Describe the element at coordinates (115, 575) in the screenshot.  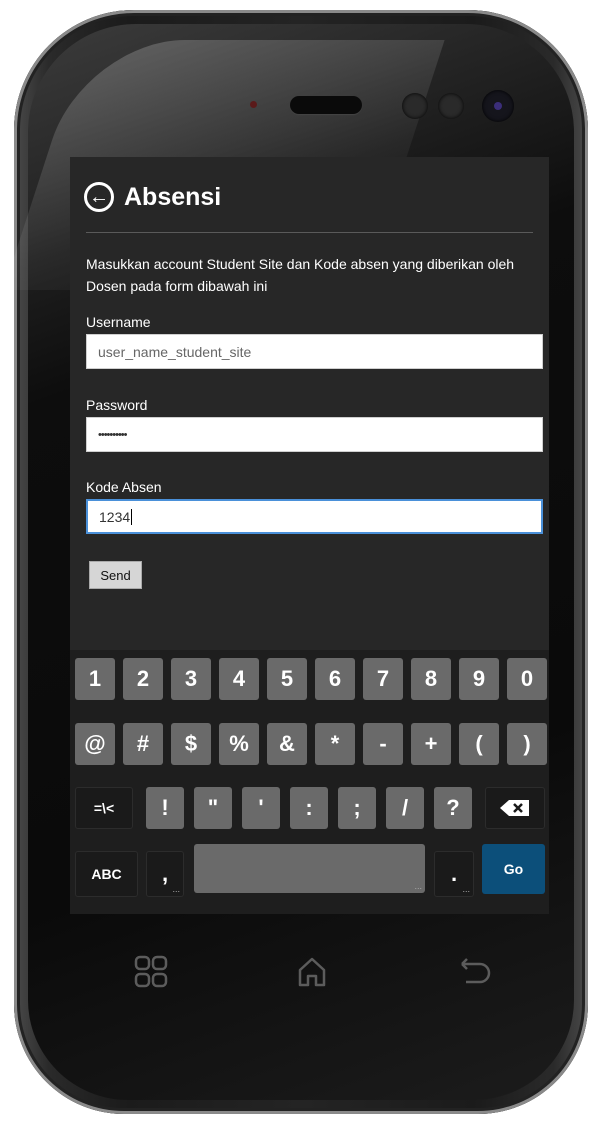
I see `send-button: Send` at that location.